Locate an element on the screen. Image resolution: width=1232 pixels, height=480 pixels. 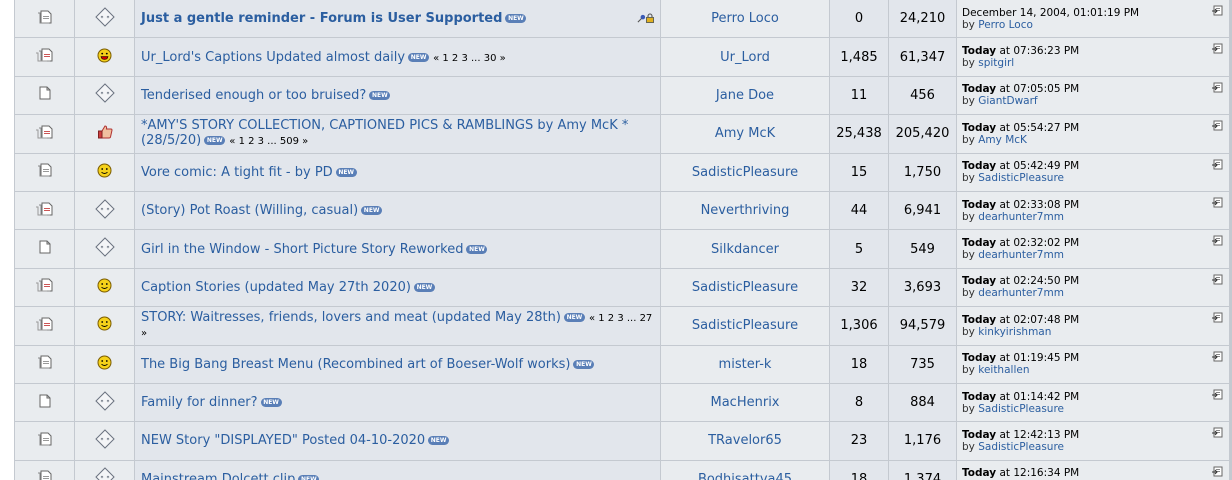
last-post-by: by GiantDwarf is located at coordinates (1095, 101).